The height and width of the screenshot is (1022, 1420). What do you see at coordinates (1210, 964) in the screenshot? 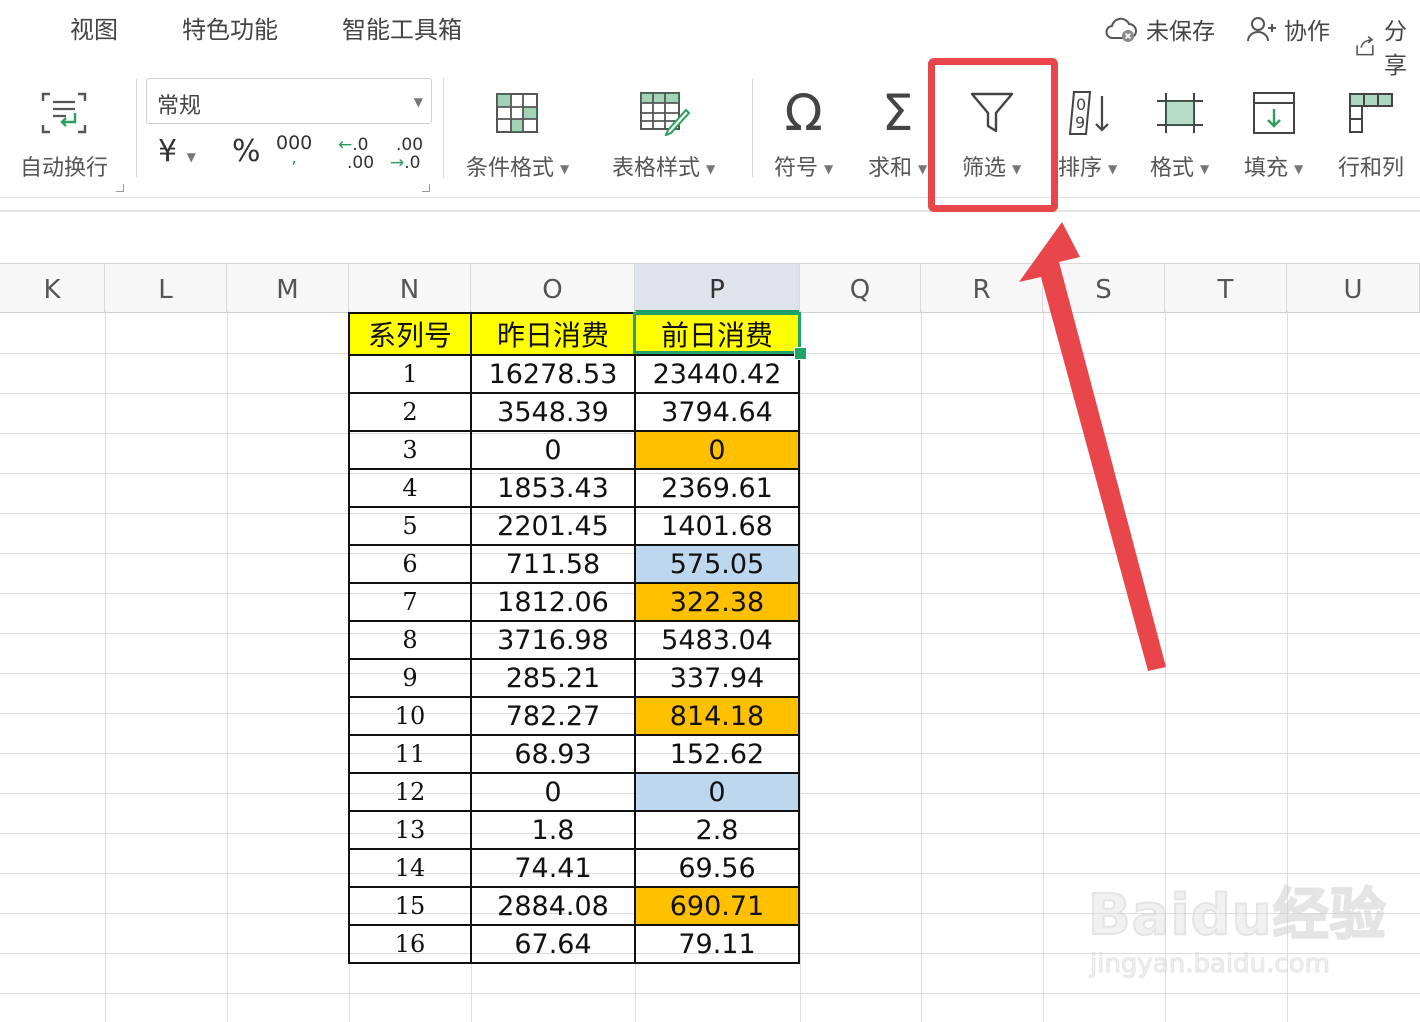
I see `watermark-url: jingyan.baidu.com` at bounding box center [1210, 964].